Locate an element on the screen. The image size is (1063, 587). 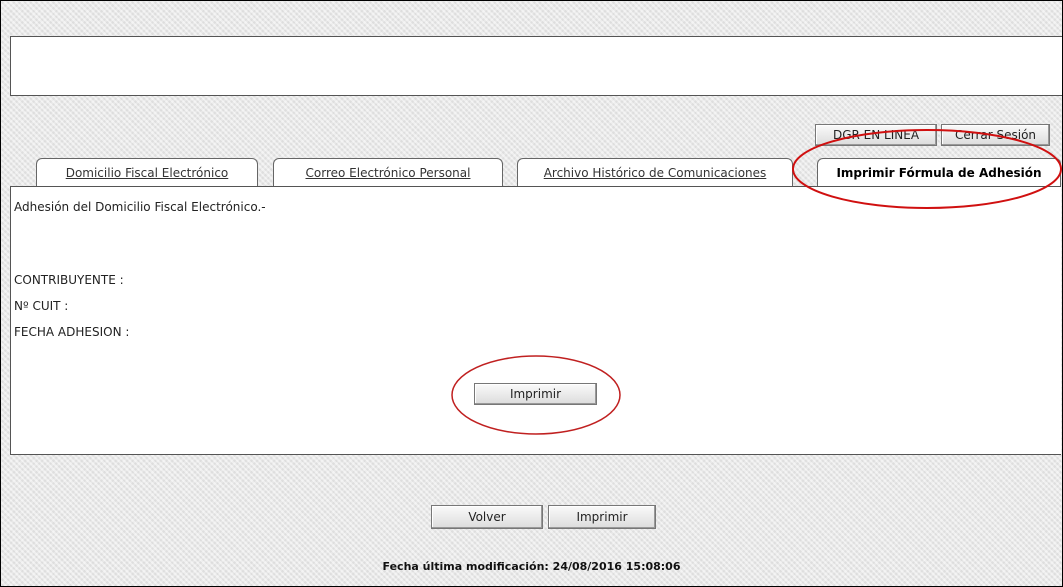
header-banner is located at coordinates (536, 66).